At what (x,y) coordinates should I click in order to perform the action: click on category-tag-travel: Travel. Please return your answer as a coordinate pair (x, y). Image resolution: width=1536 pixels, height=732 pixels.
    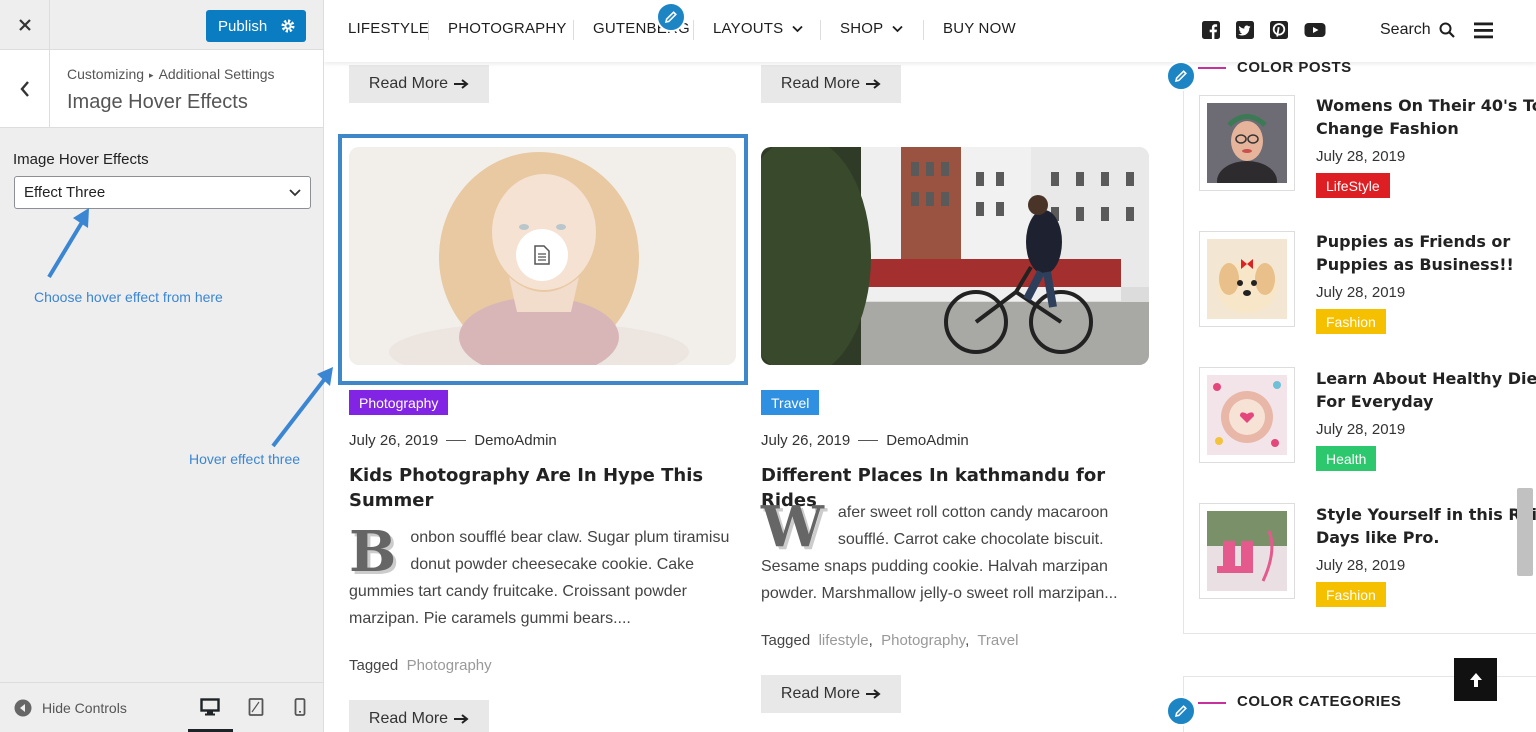
    Looking at the image, I should click on (790, 402).